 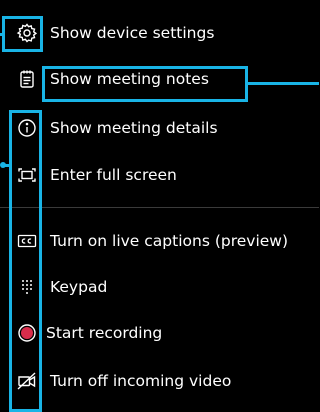 I want to click on callout-box-settings-icon, so click(x=22, y=34).